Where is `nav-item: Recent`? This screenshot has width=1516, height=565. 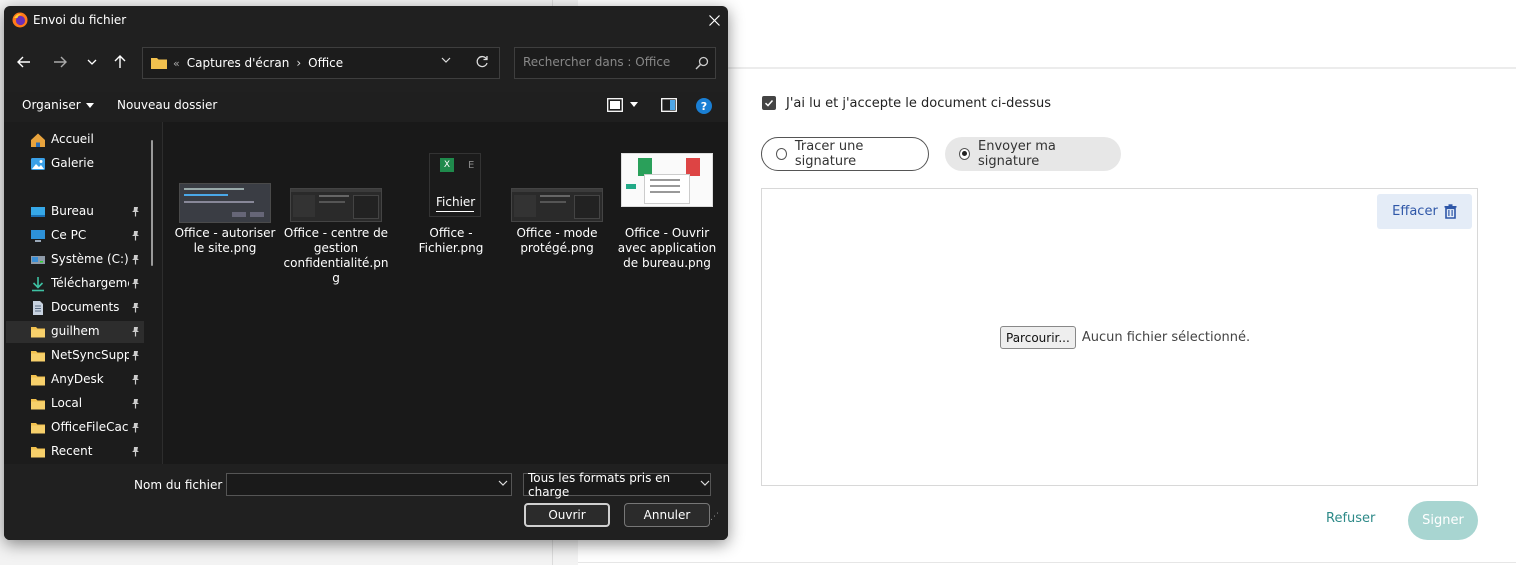 nav-item: Recent is located at coordinates (75, 452).